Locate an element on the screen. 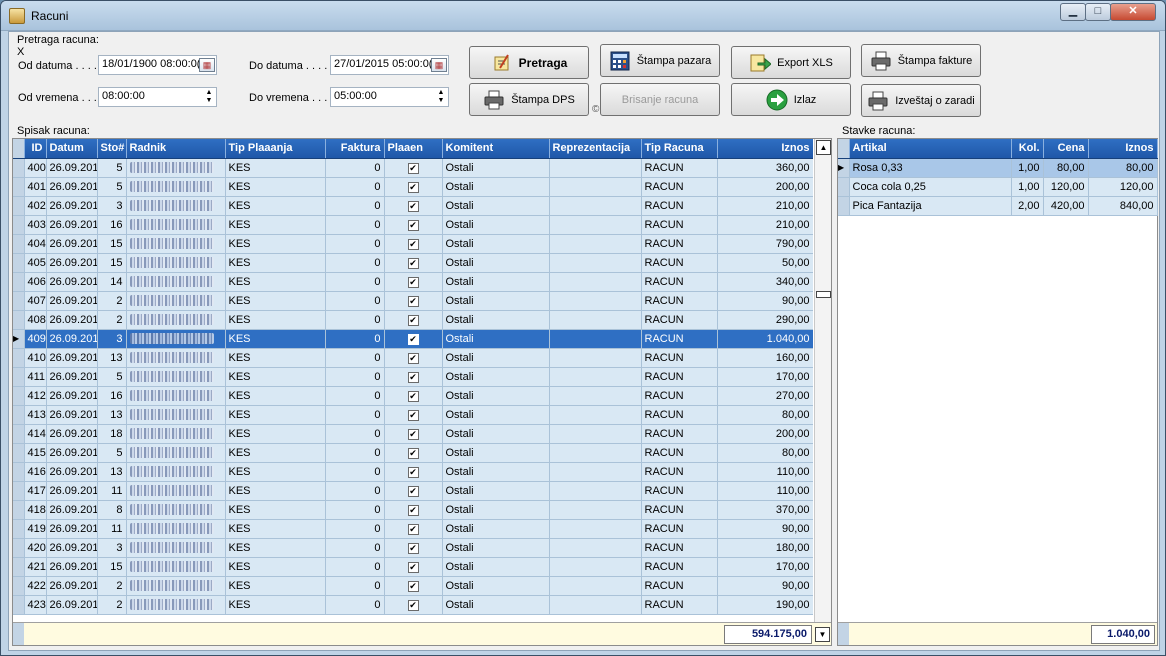  title-bar: Racuni ▁ □ ✕ is located at coordinates (583, 16).